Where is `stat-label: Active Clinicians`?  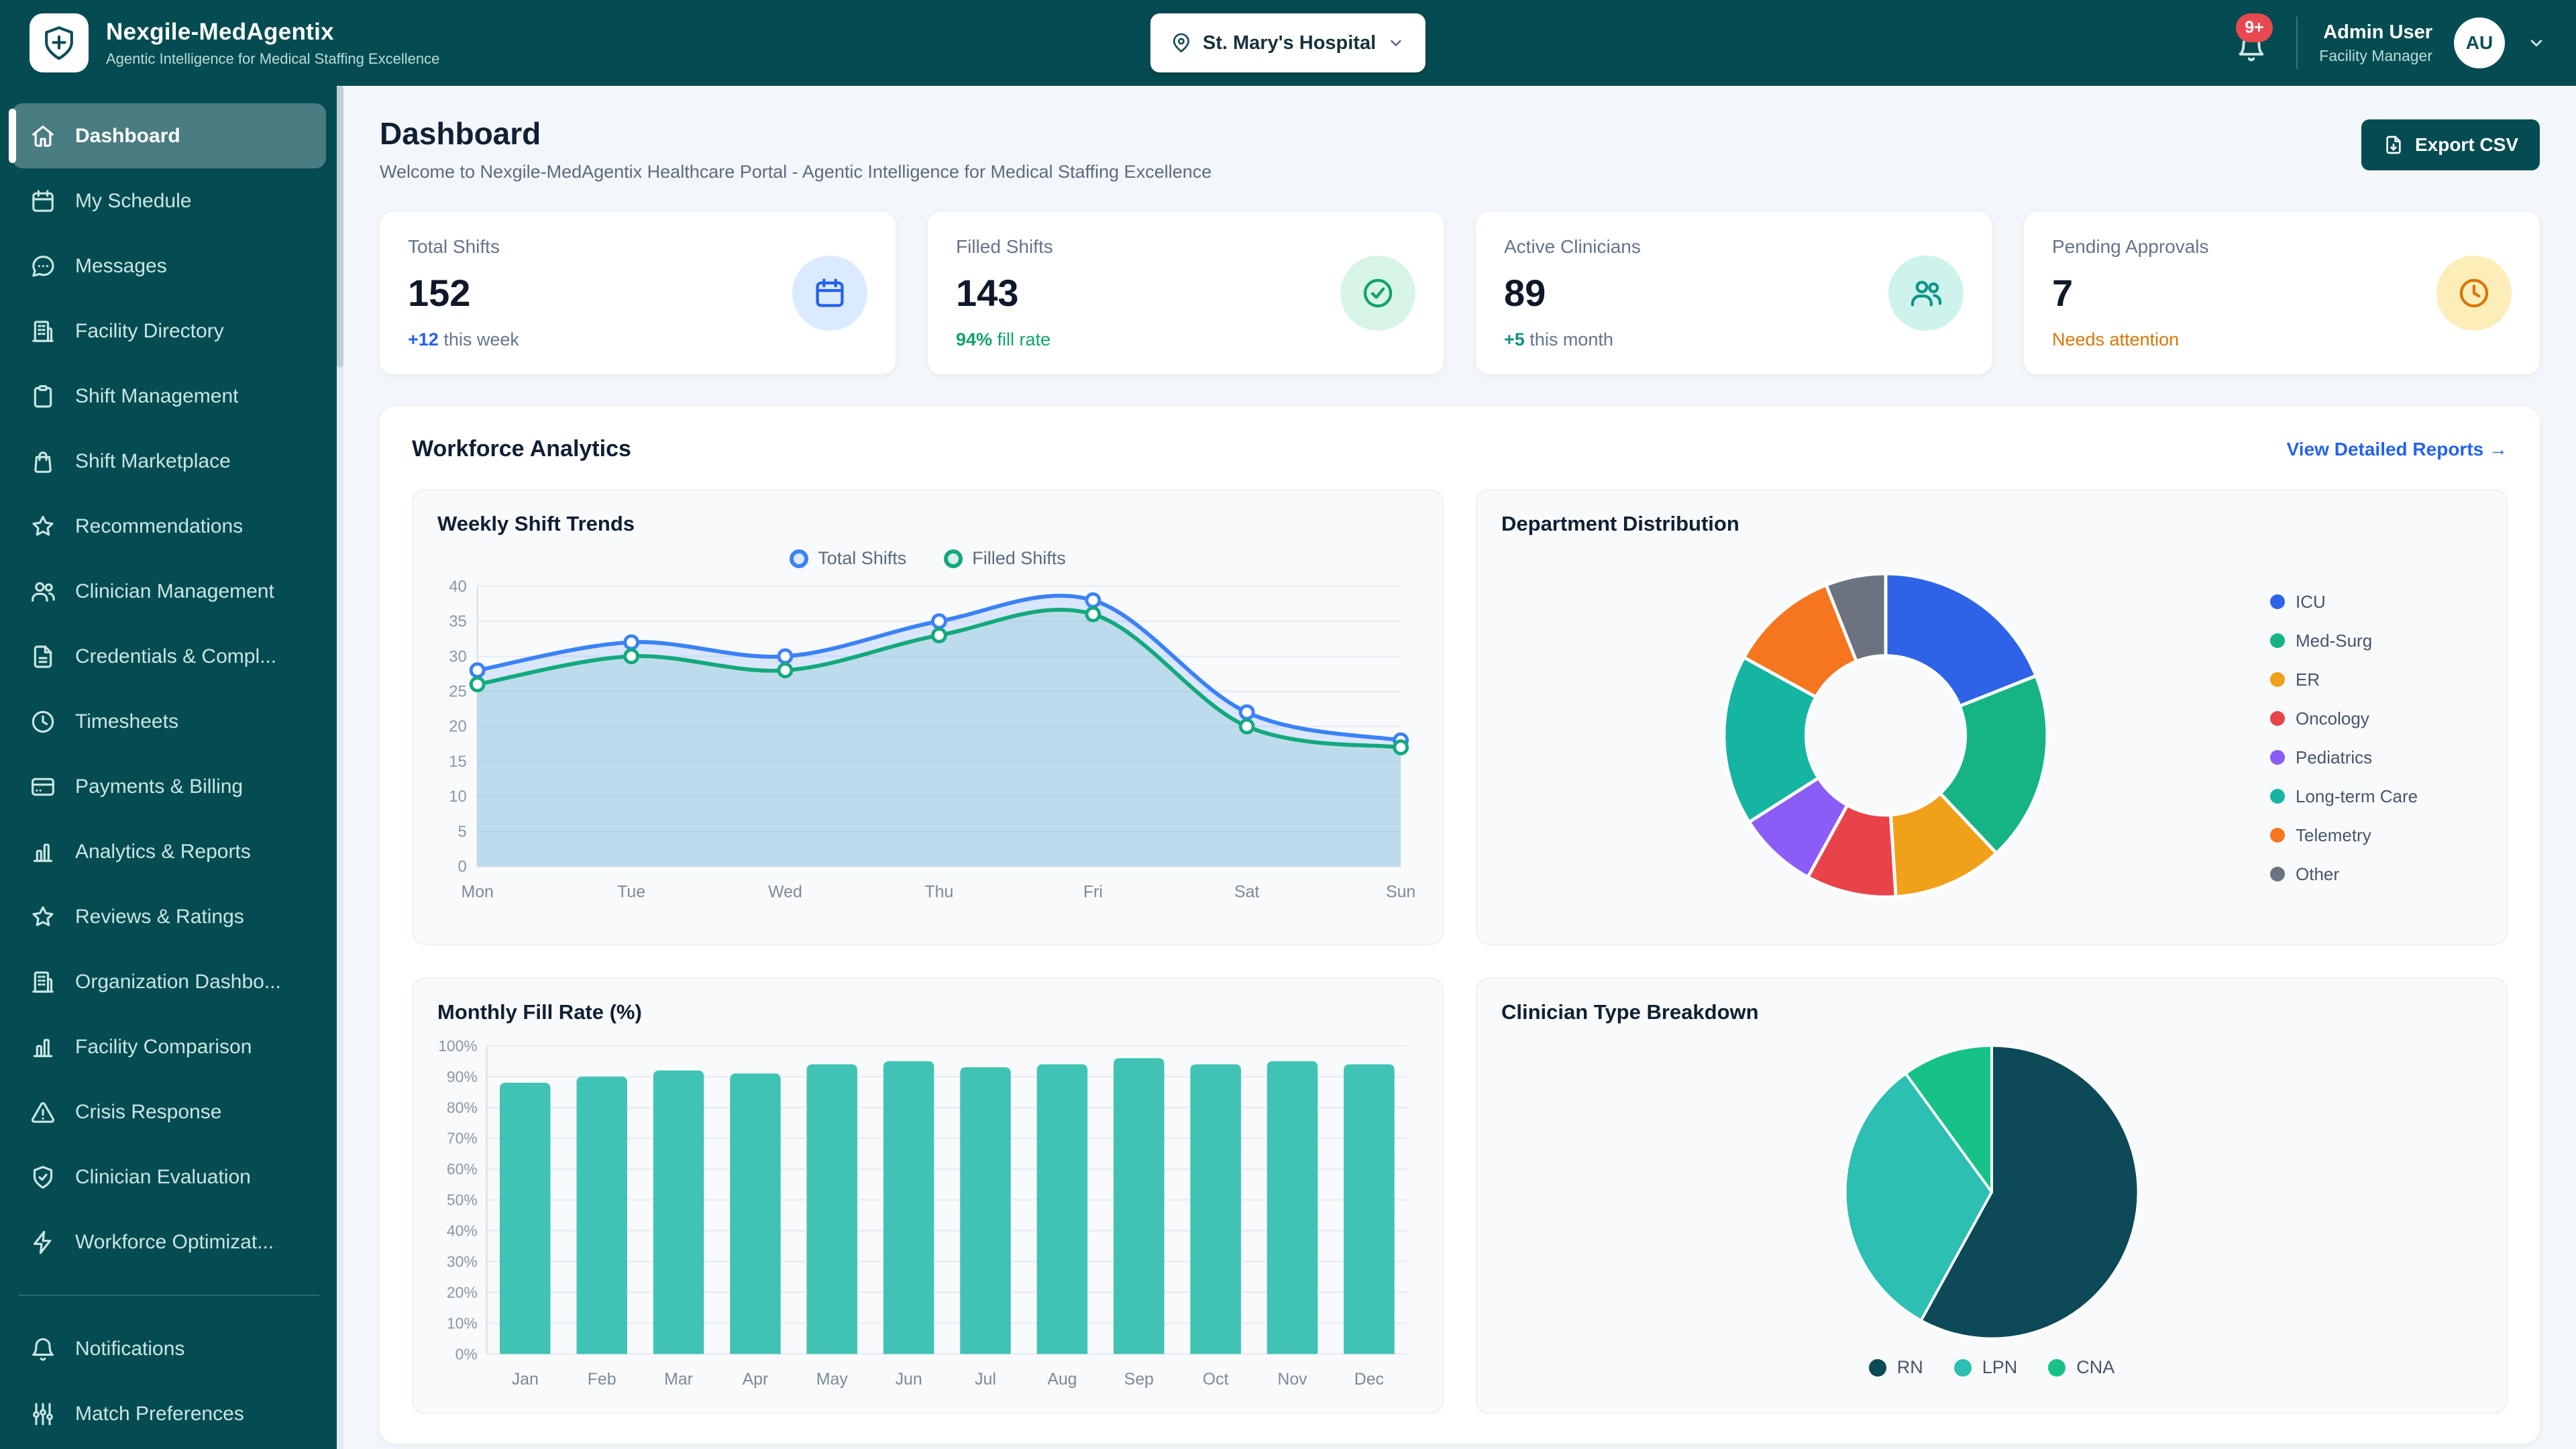
stat-label: Active Clinicians is located at coordinates (1572, 246).